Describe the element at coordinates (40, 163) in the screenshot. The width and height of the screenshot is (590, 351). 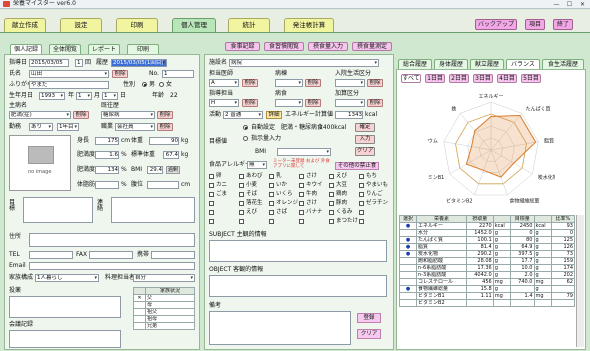
I see `photo-box: no image` at that location.